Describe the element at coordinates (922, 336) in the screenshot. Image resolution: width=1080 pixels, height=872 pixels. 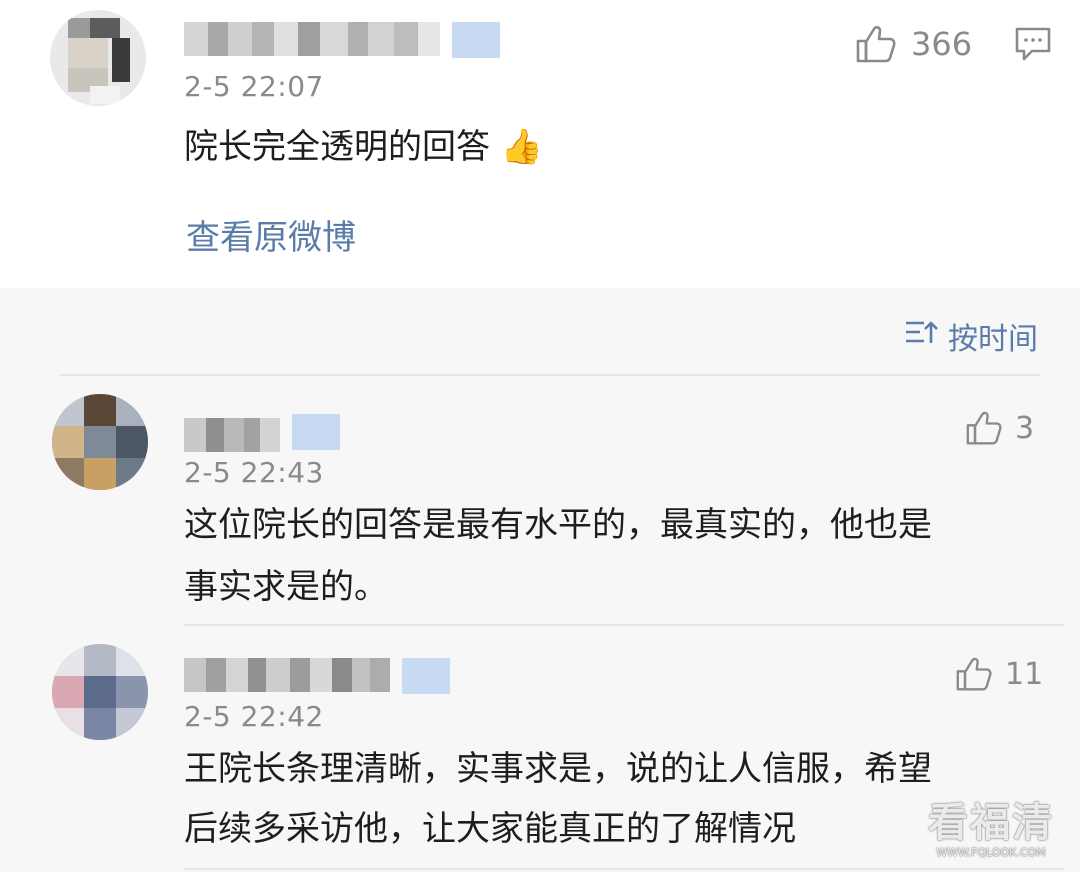
I see `sort-icon` at that location.